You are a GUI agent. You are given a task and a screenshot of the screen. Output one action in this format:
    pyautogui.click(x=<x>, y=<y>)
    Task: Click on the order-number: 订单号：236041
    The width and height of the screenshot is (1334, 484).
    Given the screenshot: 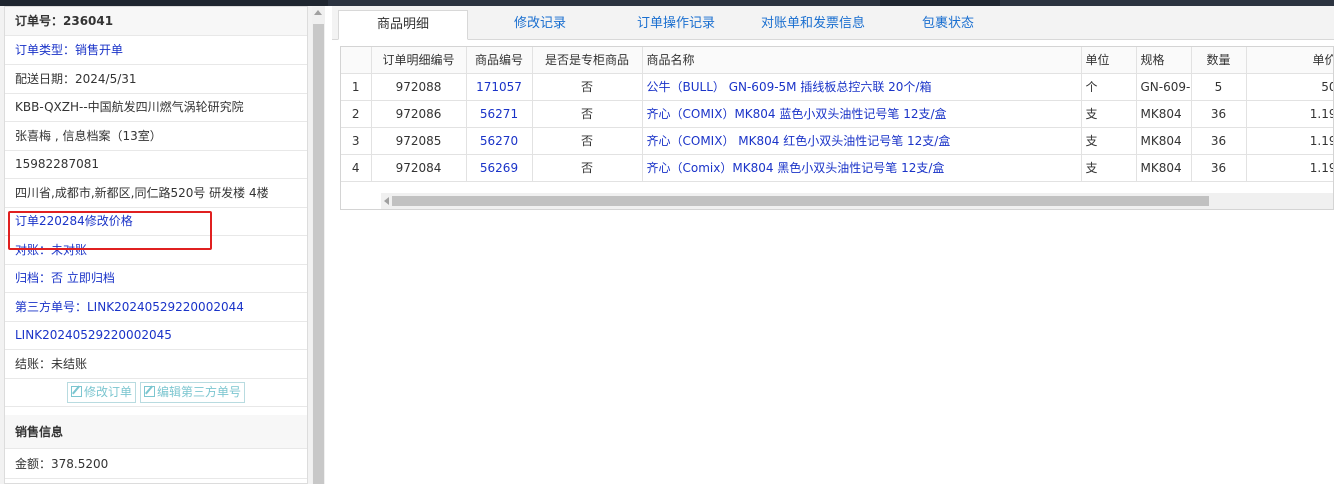 What is the action you would take?
    pyautogui.click(x=156, y=21)
    